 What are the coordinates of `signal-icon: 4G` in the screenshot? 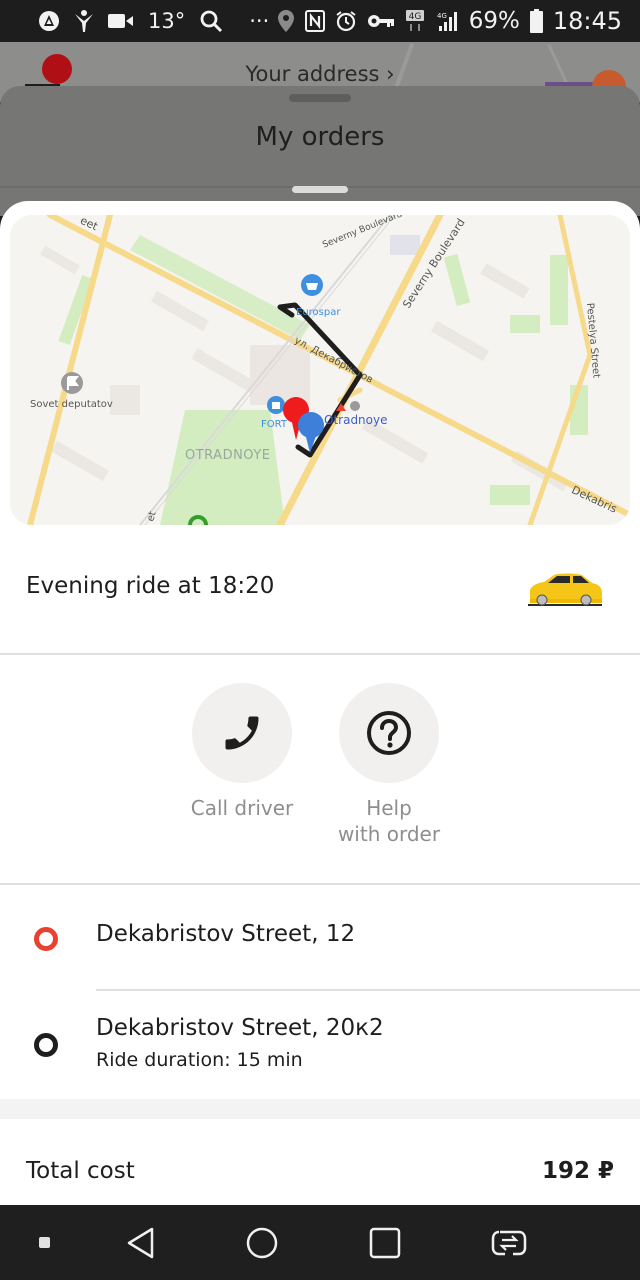 It's located at (447, 21).